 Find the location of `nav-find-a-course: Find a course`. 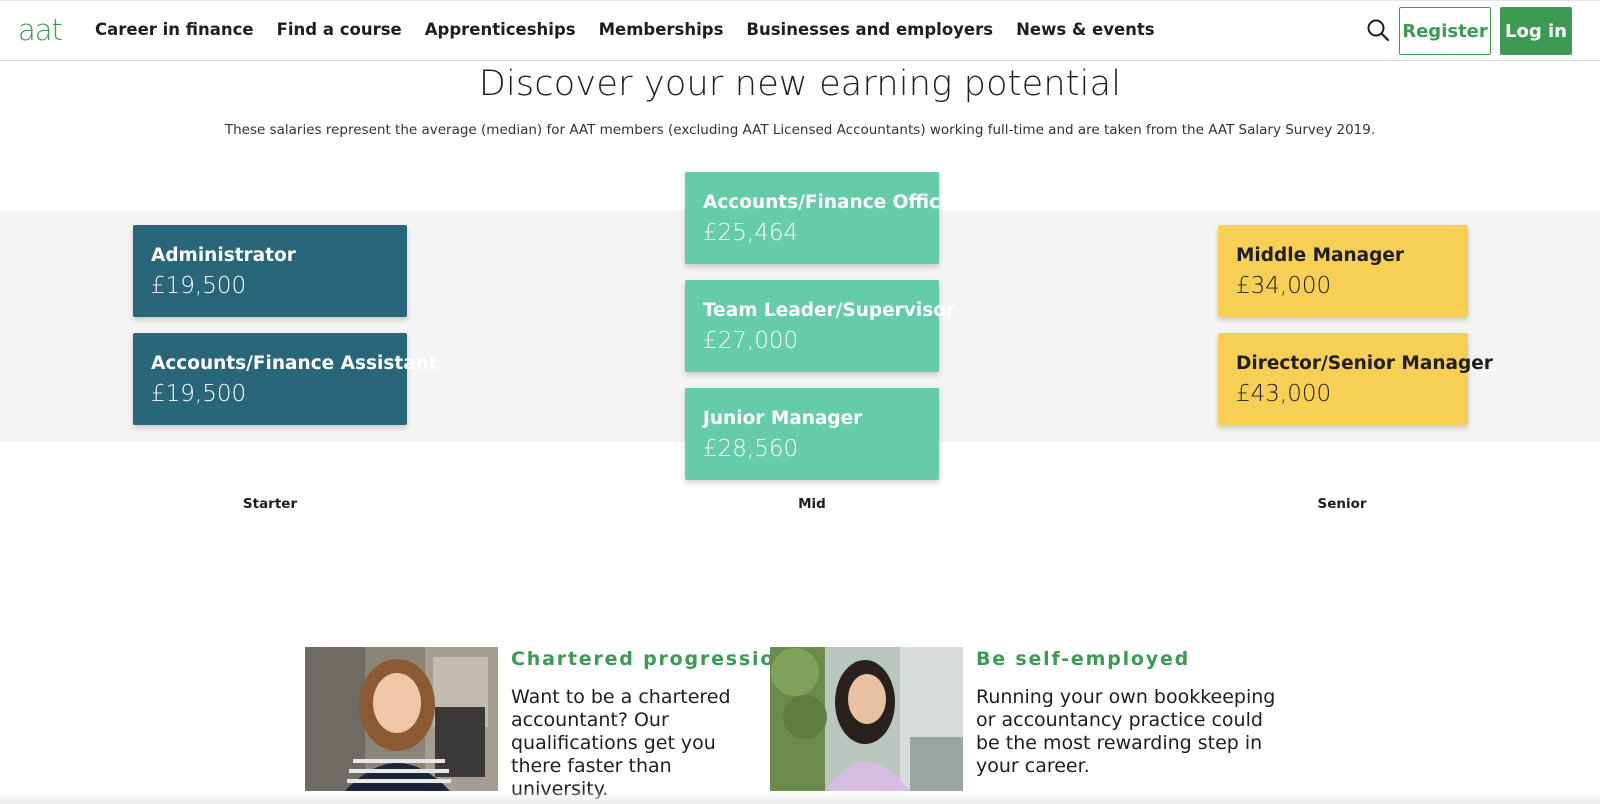

nav-find-a-course: Find a course is located at coordinates (339, 29).